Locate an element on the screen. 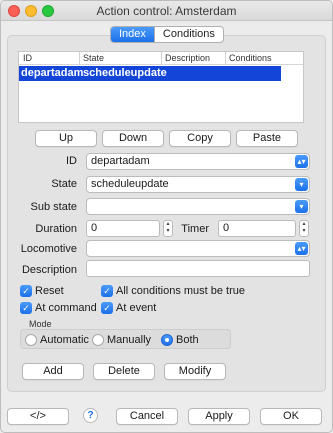  mode-automatic-radio is located at coordinates (31, 340).